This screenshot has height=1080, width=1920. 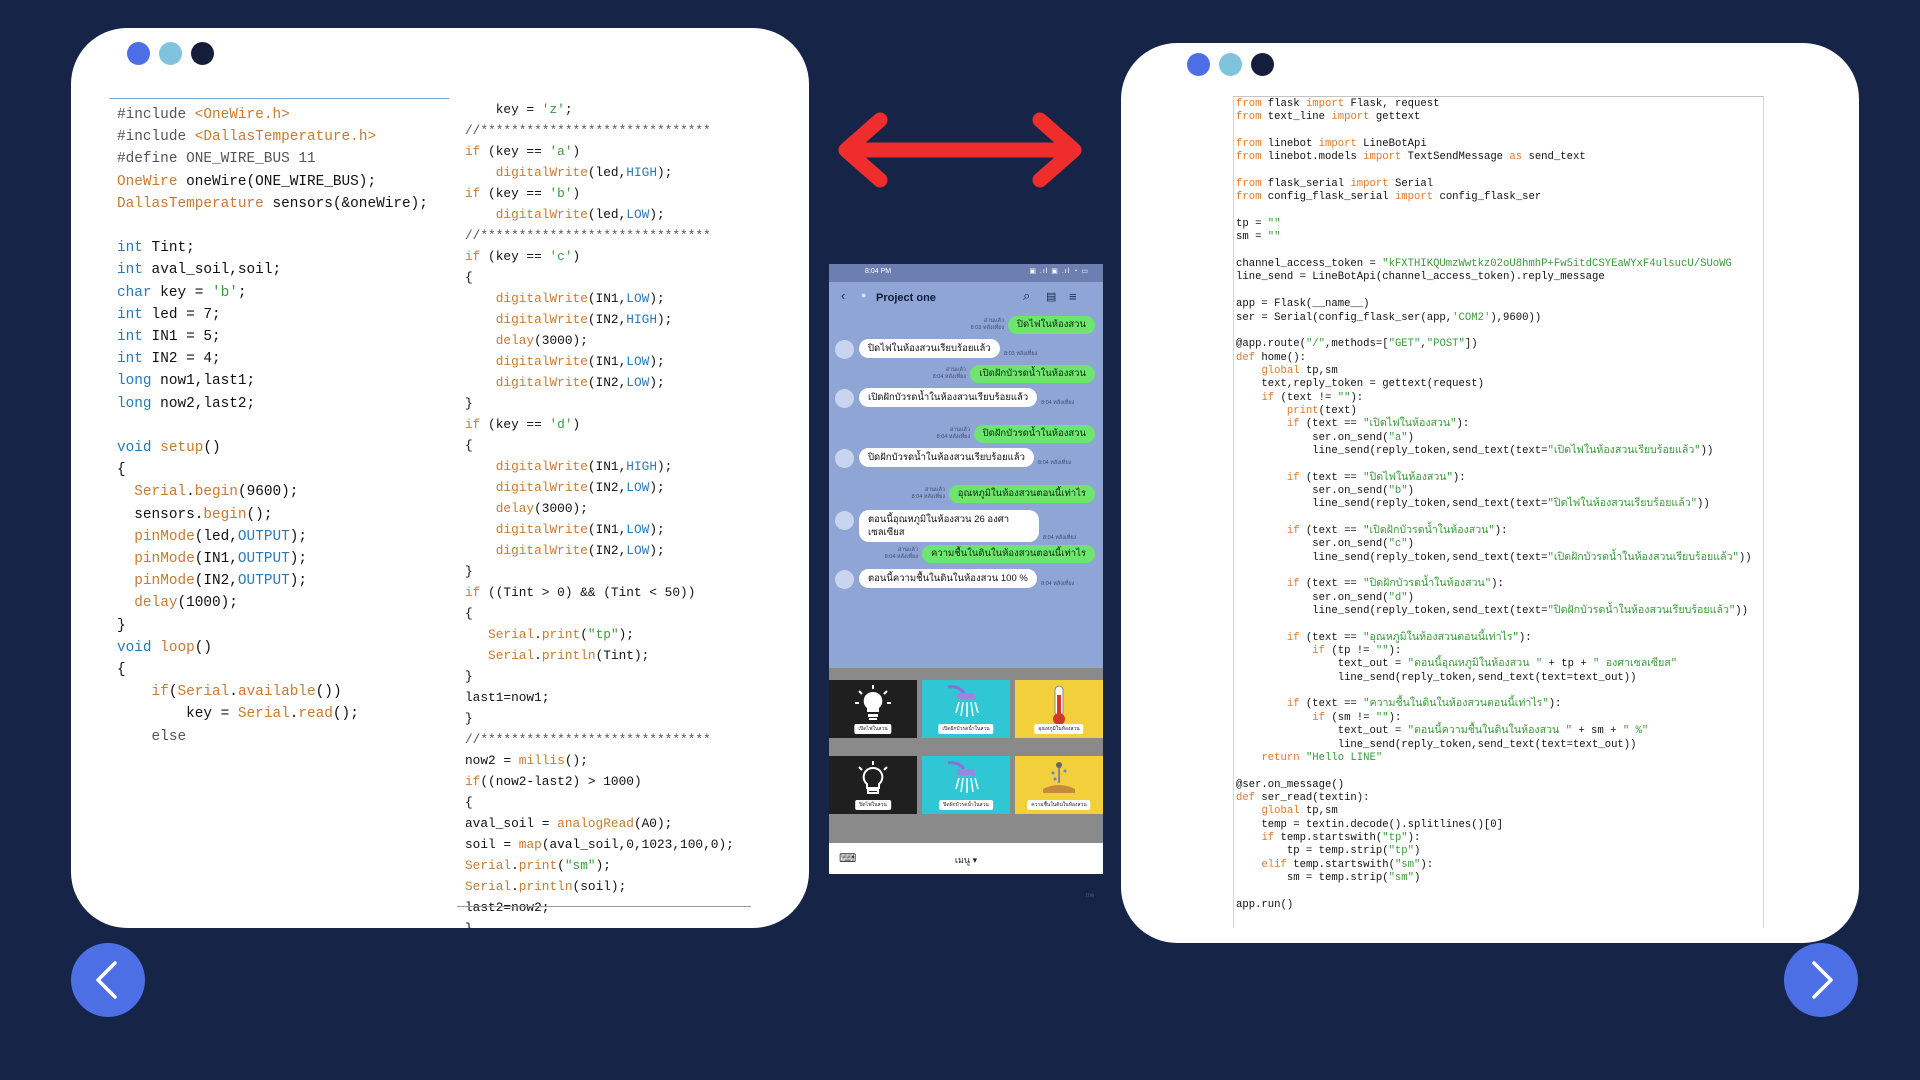 I want to click on code-line: if (text == "ปิดไฟในห้องสวน"):, so click(x=1494, y=478).